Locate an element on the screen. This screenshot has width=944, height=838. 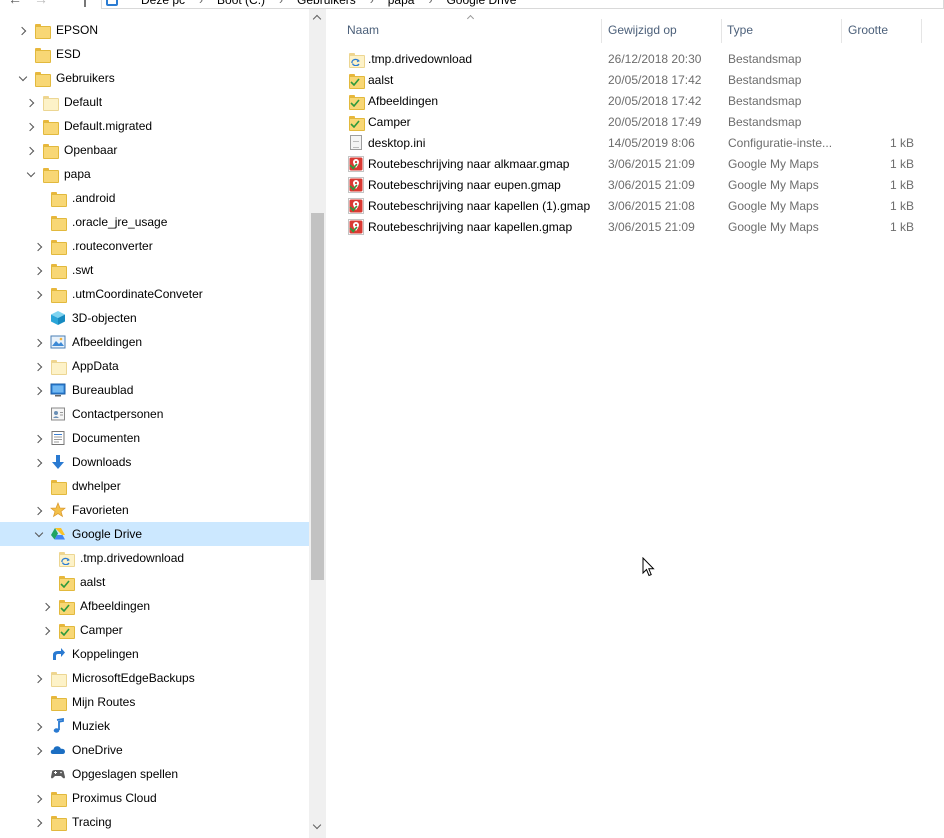
nav-tree-item: OneDrive is located at coordinates (154, 750).